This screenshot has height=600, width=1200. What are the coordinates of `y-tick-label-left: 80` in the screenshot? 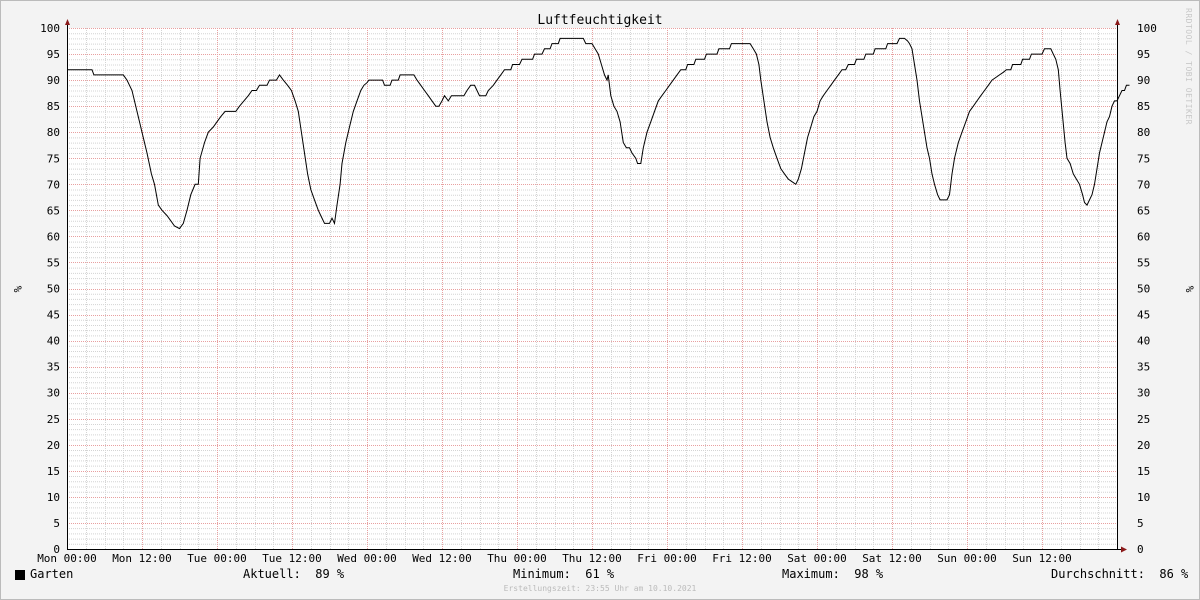 It's located at (53, 132).